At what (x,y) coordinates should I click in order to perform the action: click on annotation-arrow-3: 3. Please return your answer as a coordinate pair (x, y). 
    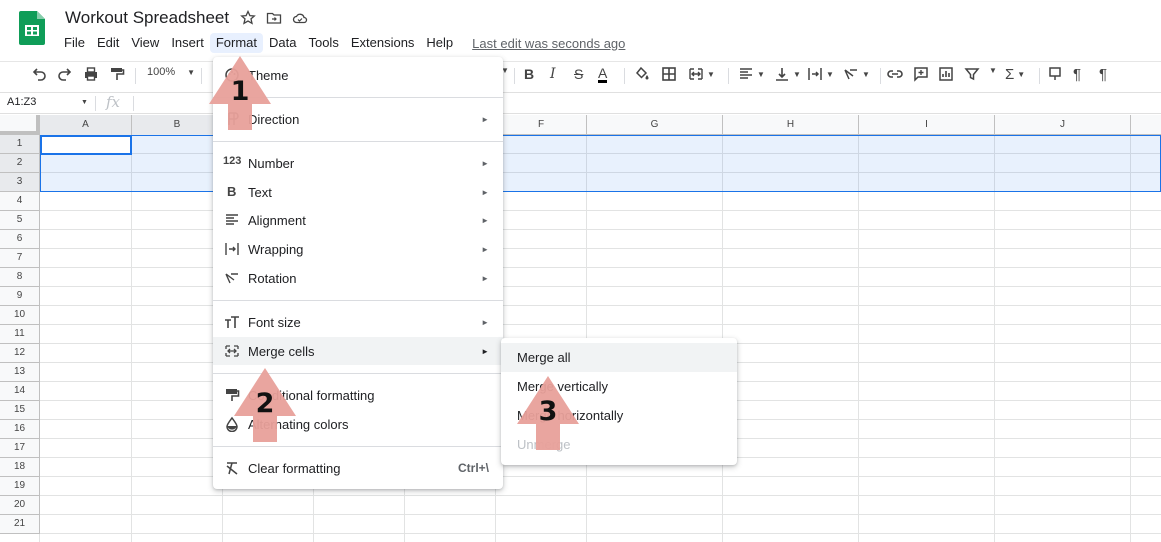
    Looking at the image, I should click on (548, 413).